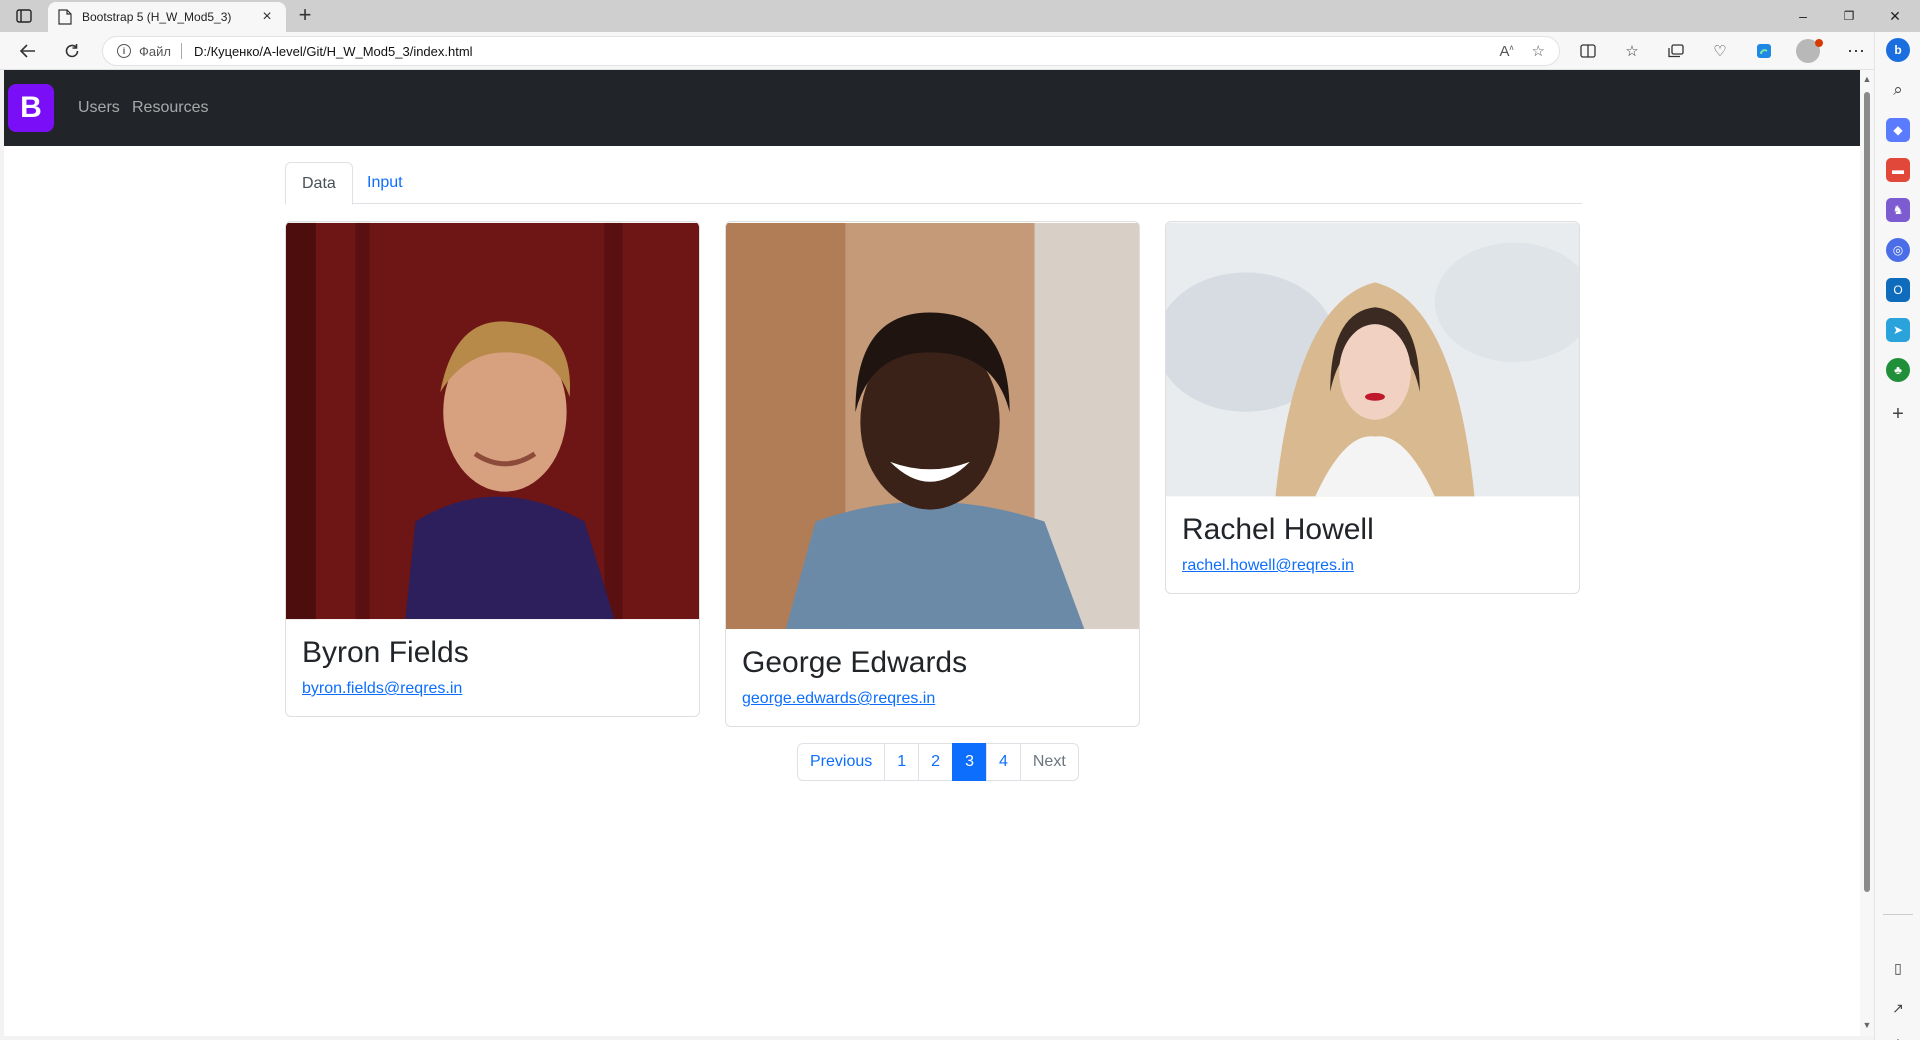 The height and width of the screenshot is (1040, 1920). What do you see at coordinates (933, 183) in the screenshot?
I see `content-tabs: Data Input` at bounding box center [933, 183].